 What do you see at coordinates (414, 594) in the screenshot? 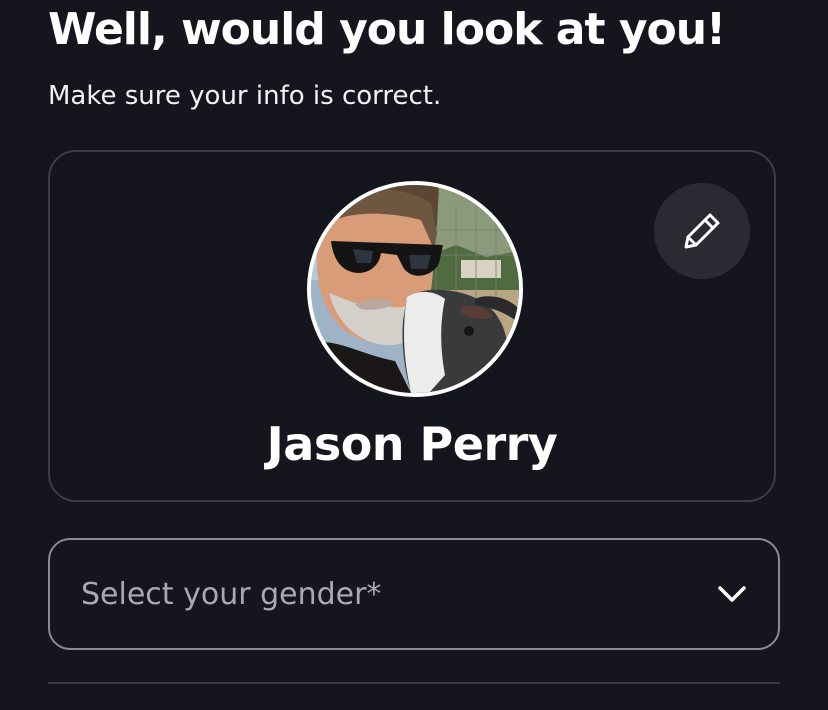
I see `gender-select: Select your gender*` at bounding box center [414, 594].